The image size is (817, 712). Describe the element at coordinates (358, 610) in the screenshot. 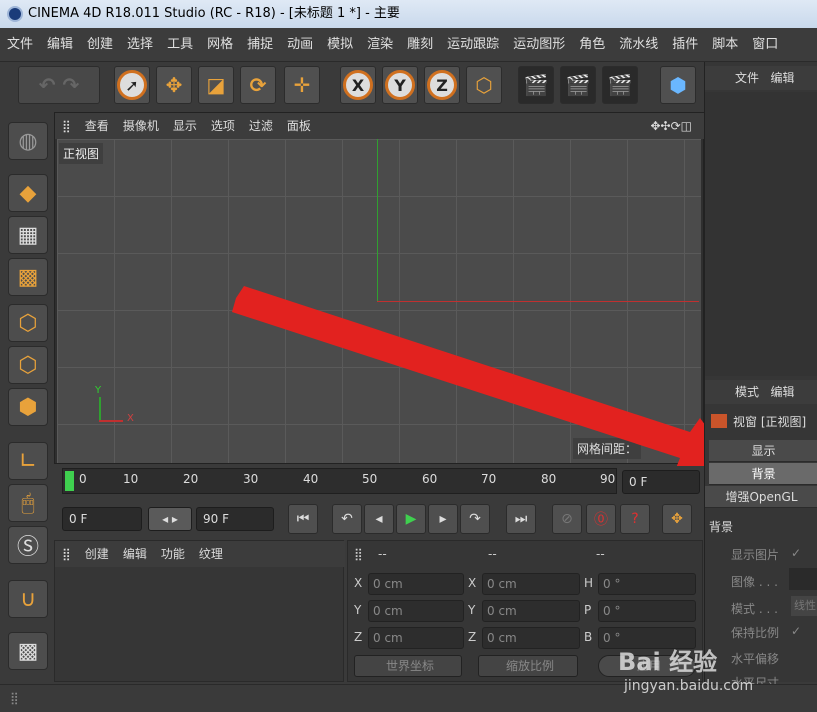

I see `pos-y-label: Y` at that location.